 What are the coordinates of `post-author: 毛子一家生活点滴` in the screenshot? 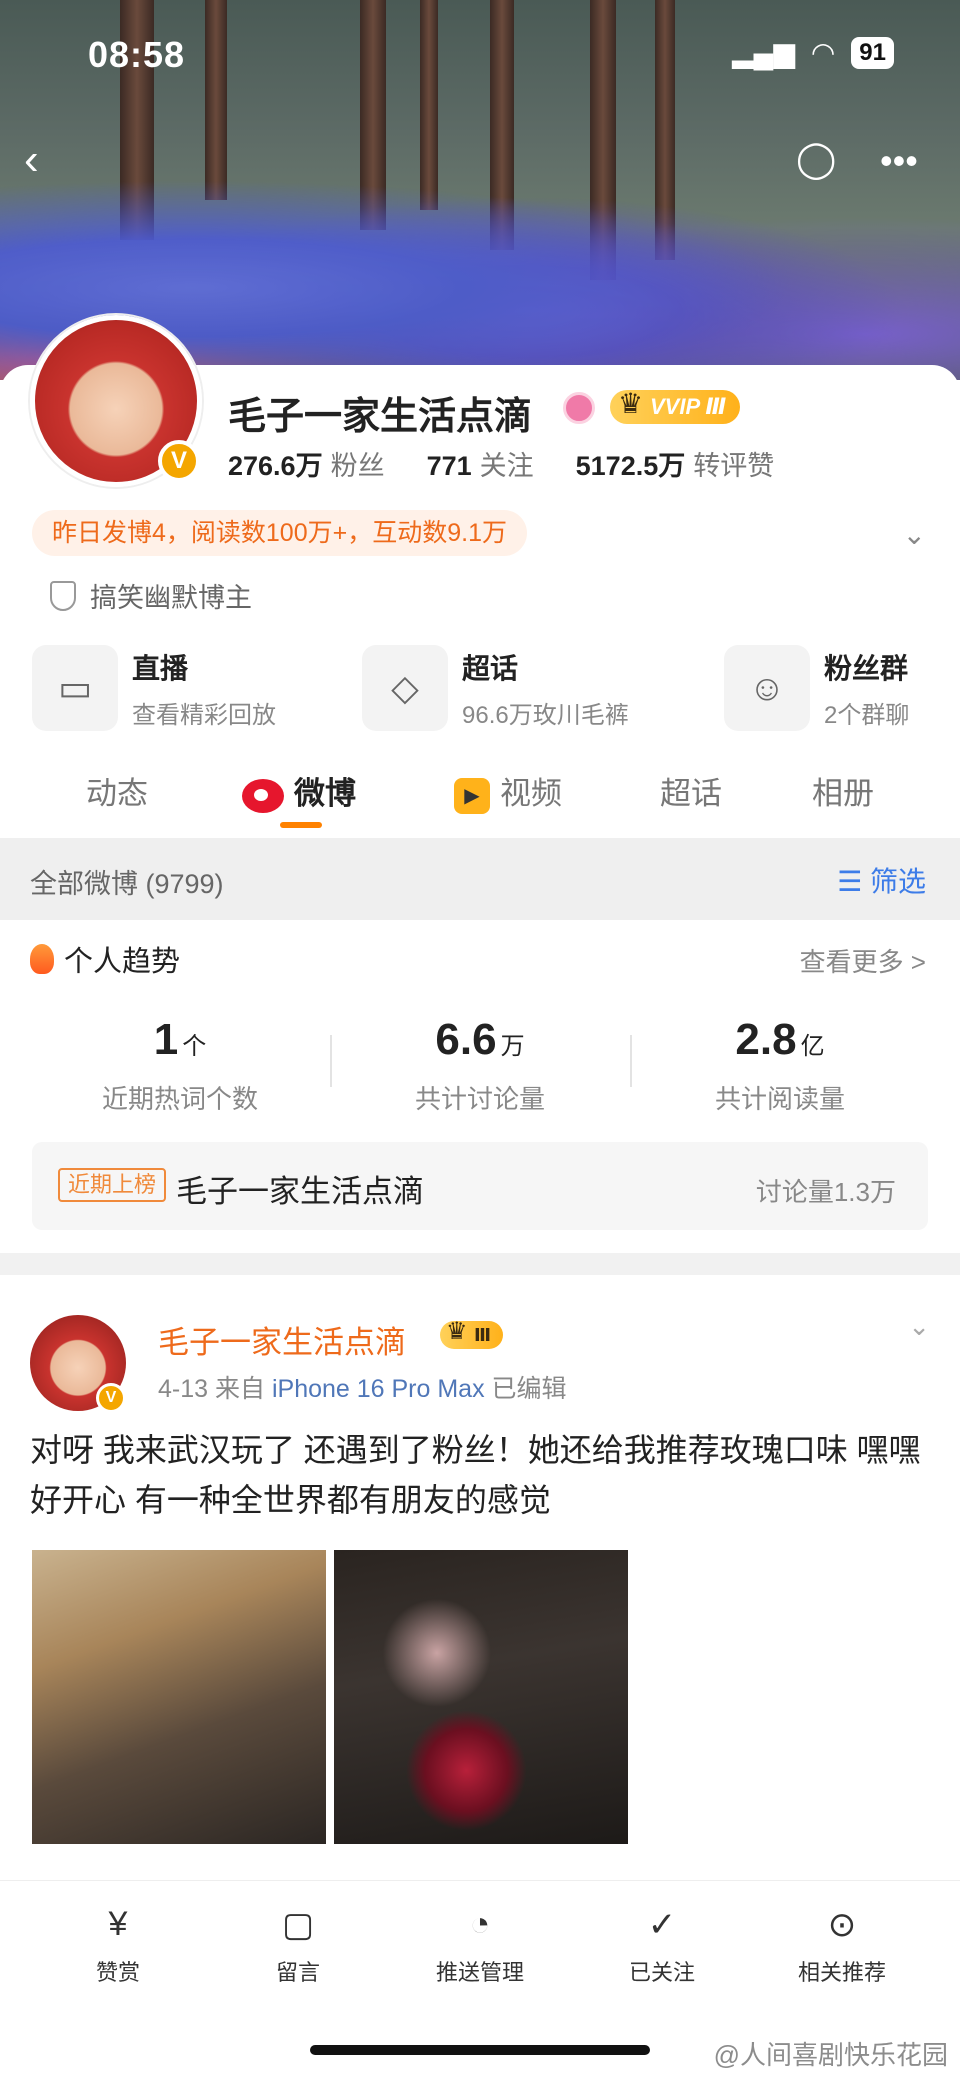 It's located at (282, 1339).